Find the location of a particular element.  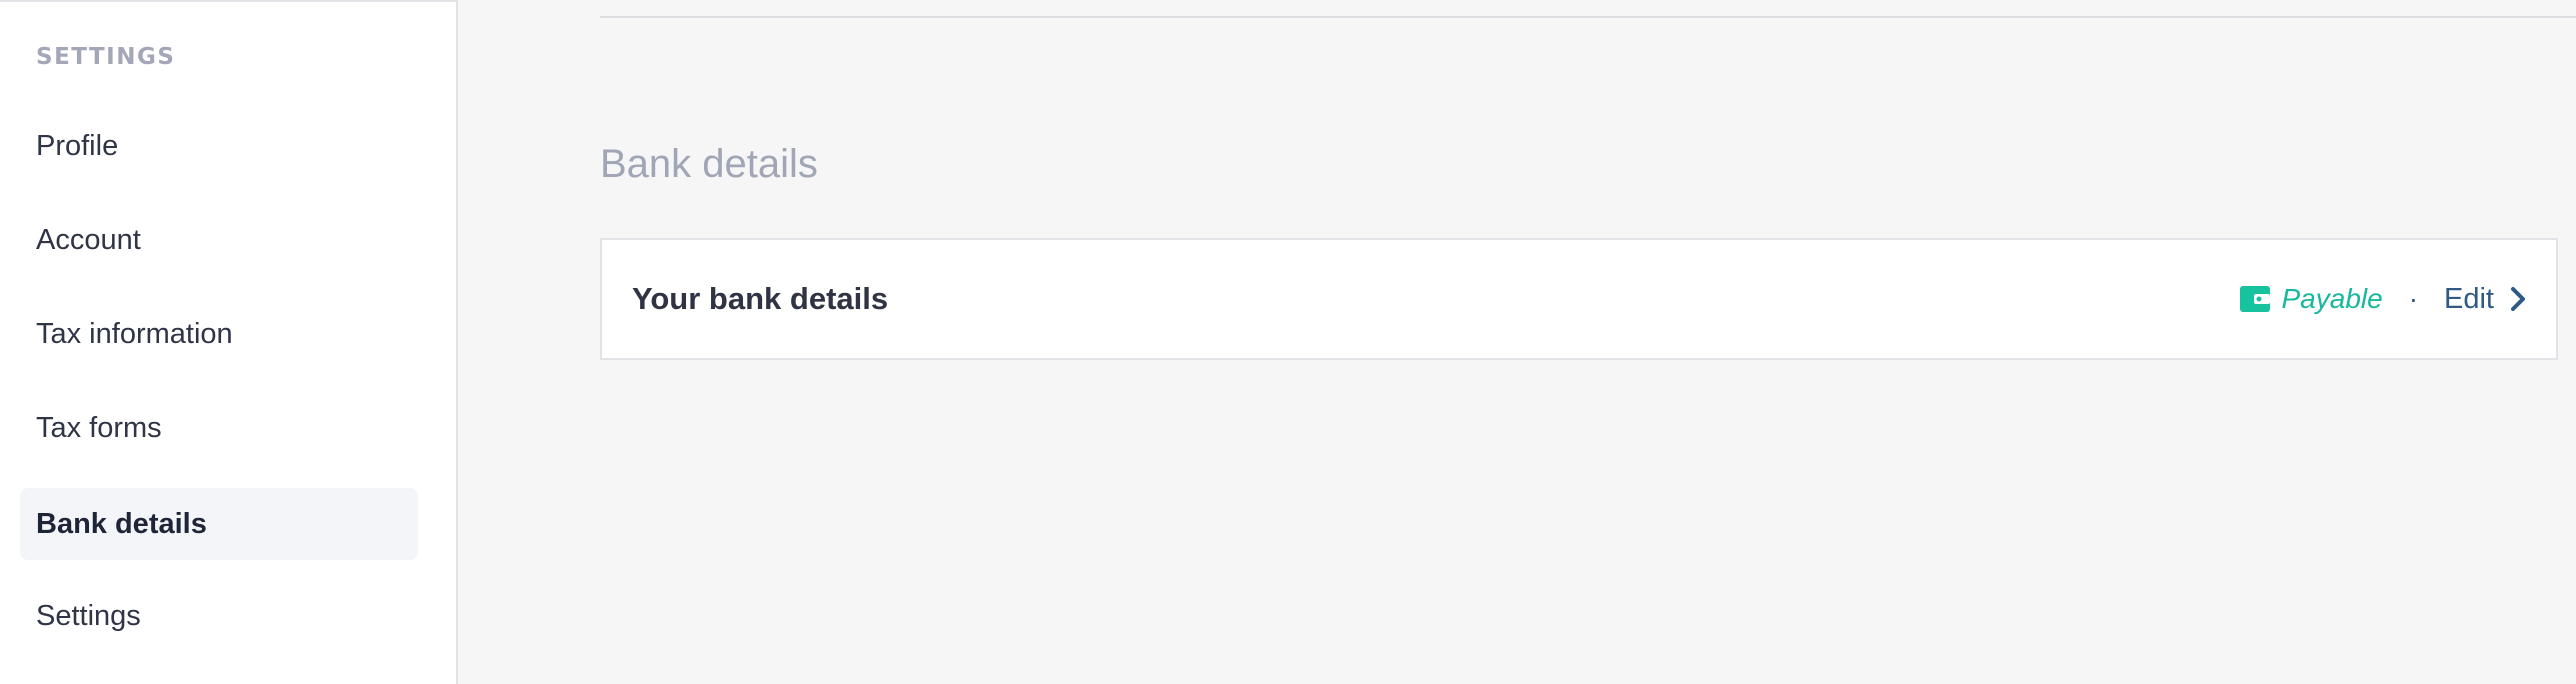

wallet-icon is located at coordinates (2254, 299).